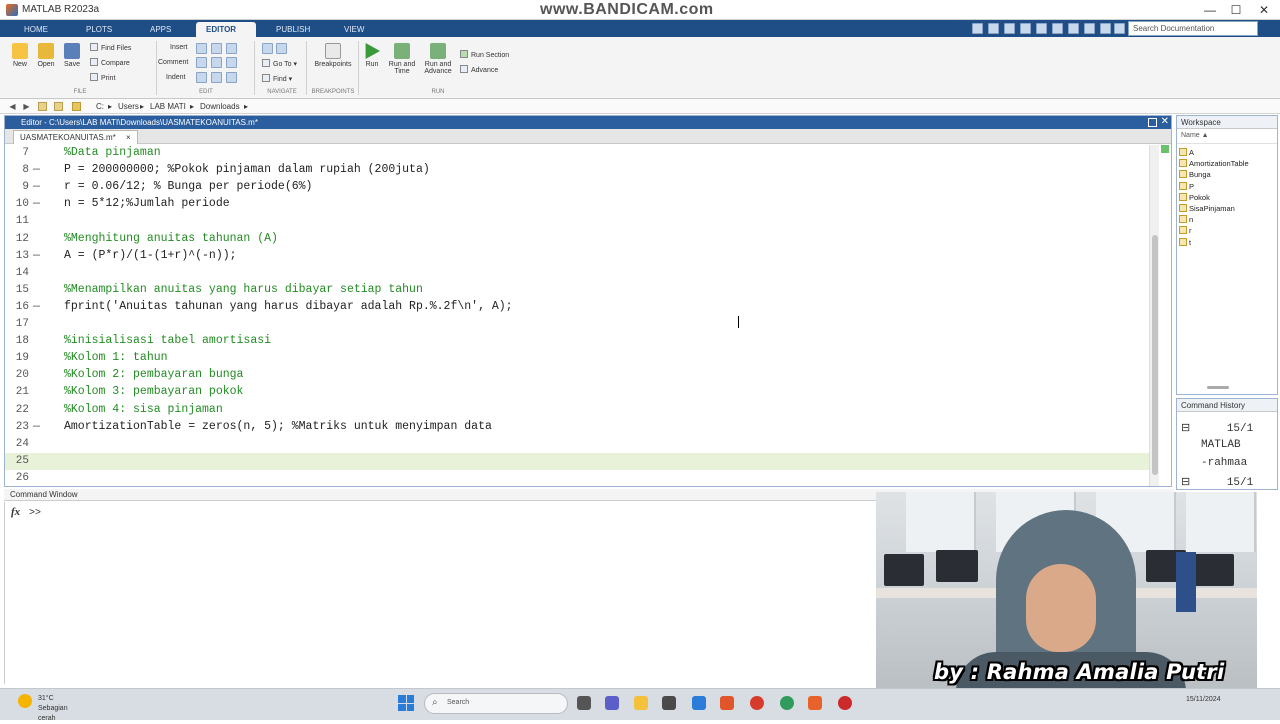 Image resolution: width=1280 pixels, height=724 pixels. I want to click on forward-icon: ▶, so click(26, 106).